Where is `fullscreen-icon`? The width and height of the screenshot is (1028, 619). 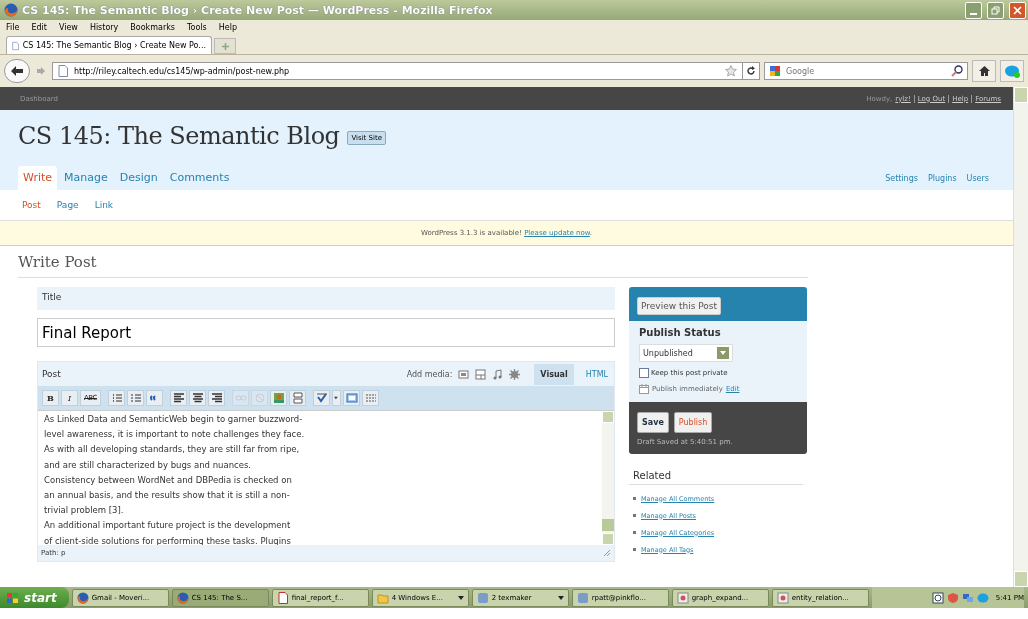 fullscreen-icon is located at coordinates (351, 398).